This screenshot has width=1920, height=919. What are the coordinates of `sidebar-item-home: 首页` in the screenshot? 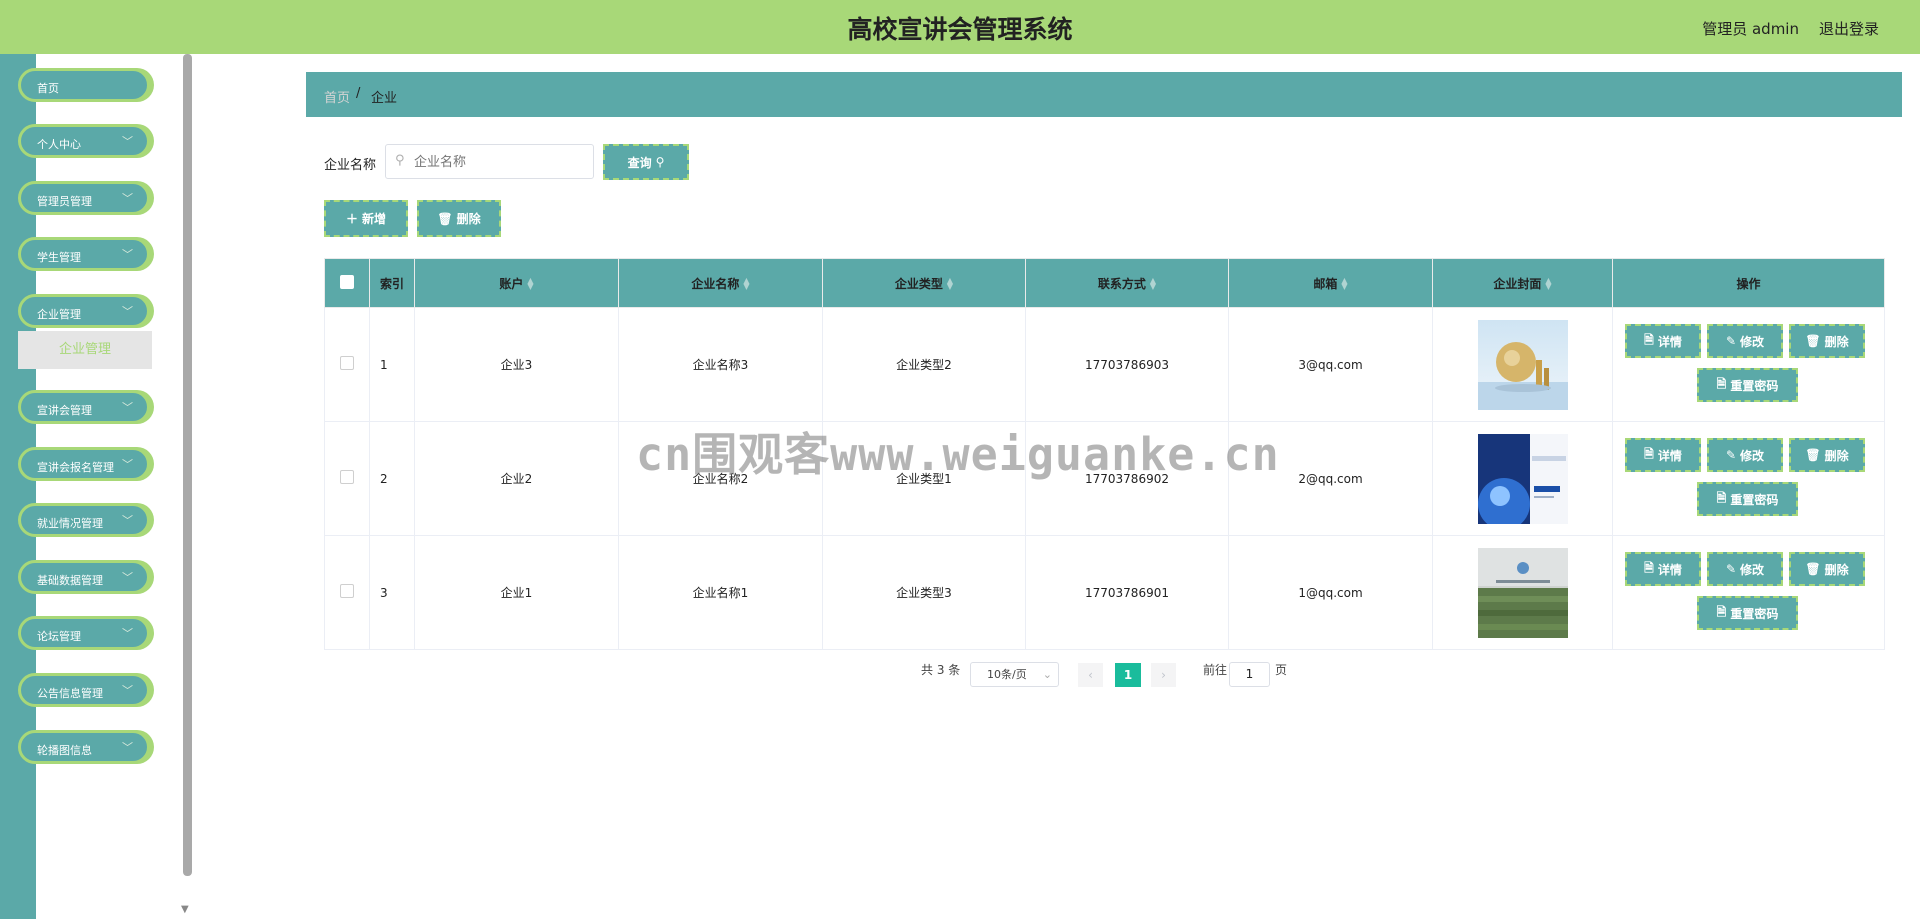 It's located at (84, 85).